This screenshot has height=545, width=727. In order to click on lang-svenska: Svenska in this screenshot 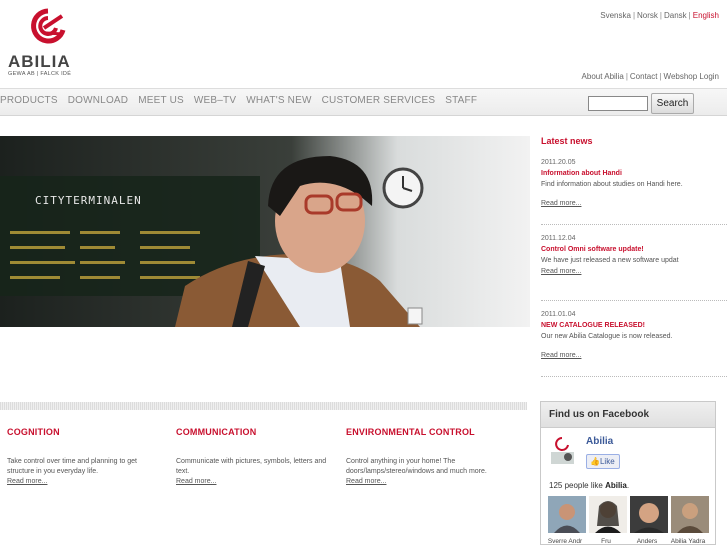, I will do `click(615, 15)`.